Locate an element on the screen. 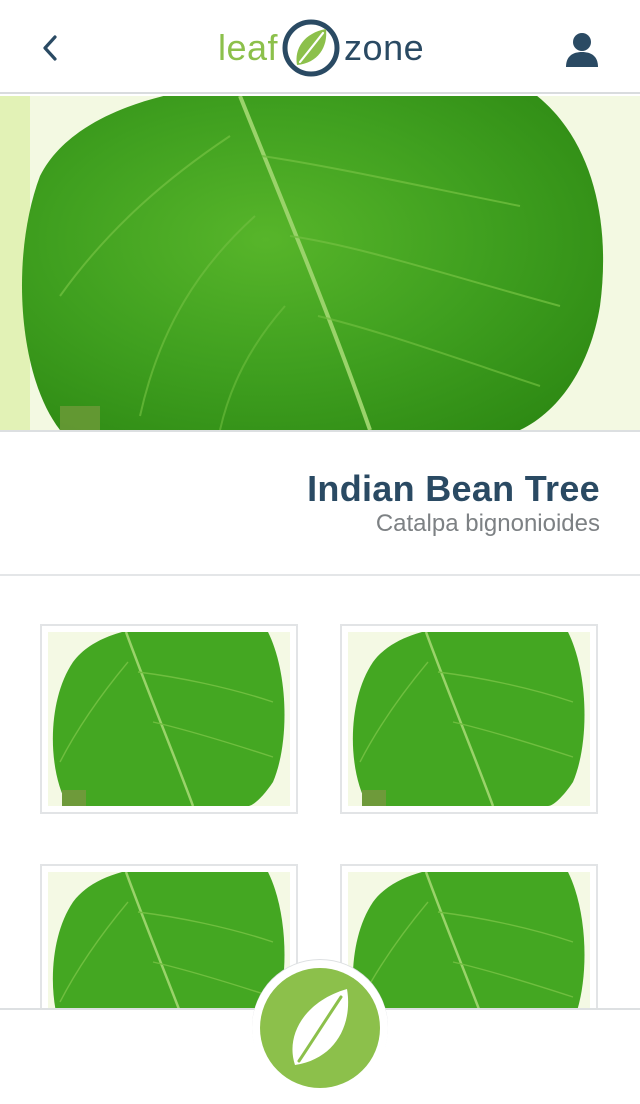  app-logo: leaf zone is located at coordinates (321, 48).